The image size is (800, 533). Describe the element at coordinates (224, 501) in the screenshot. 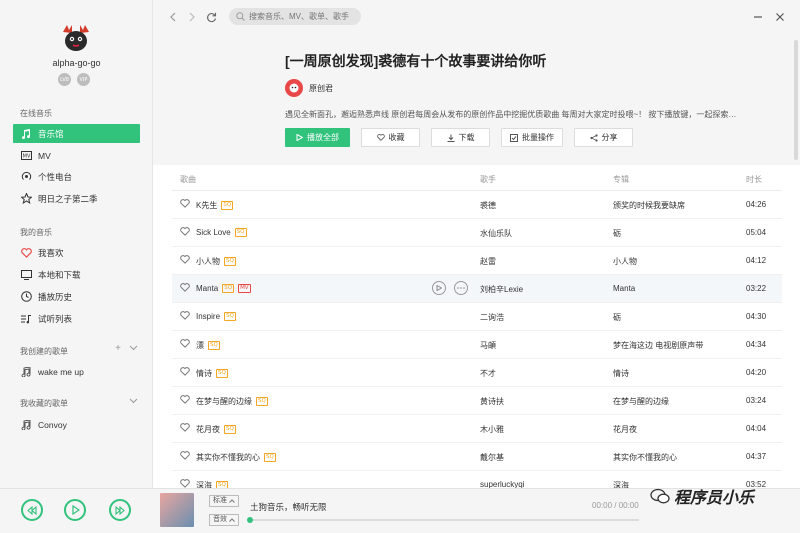

I see `quality-selector: 标准` at that location.